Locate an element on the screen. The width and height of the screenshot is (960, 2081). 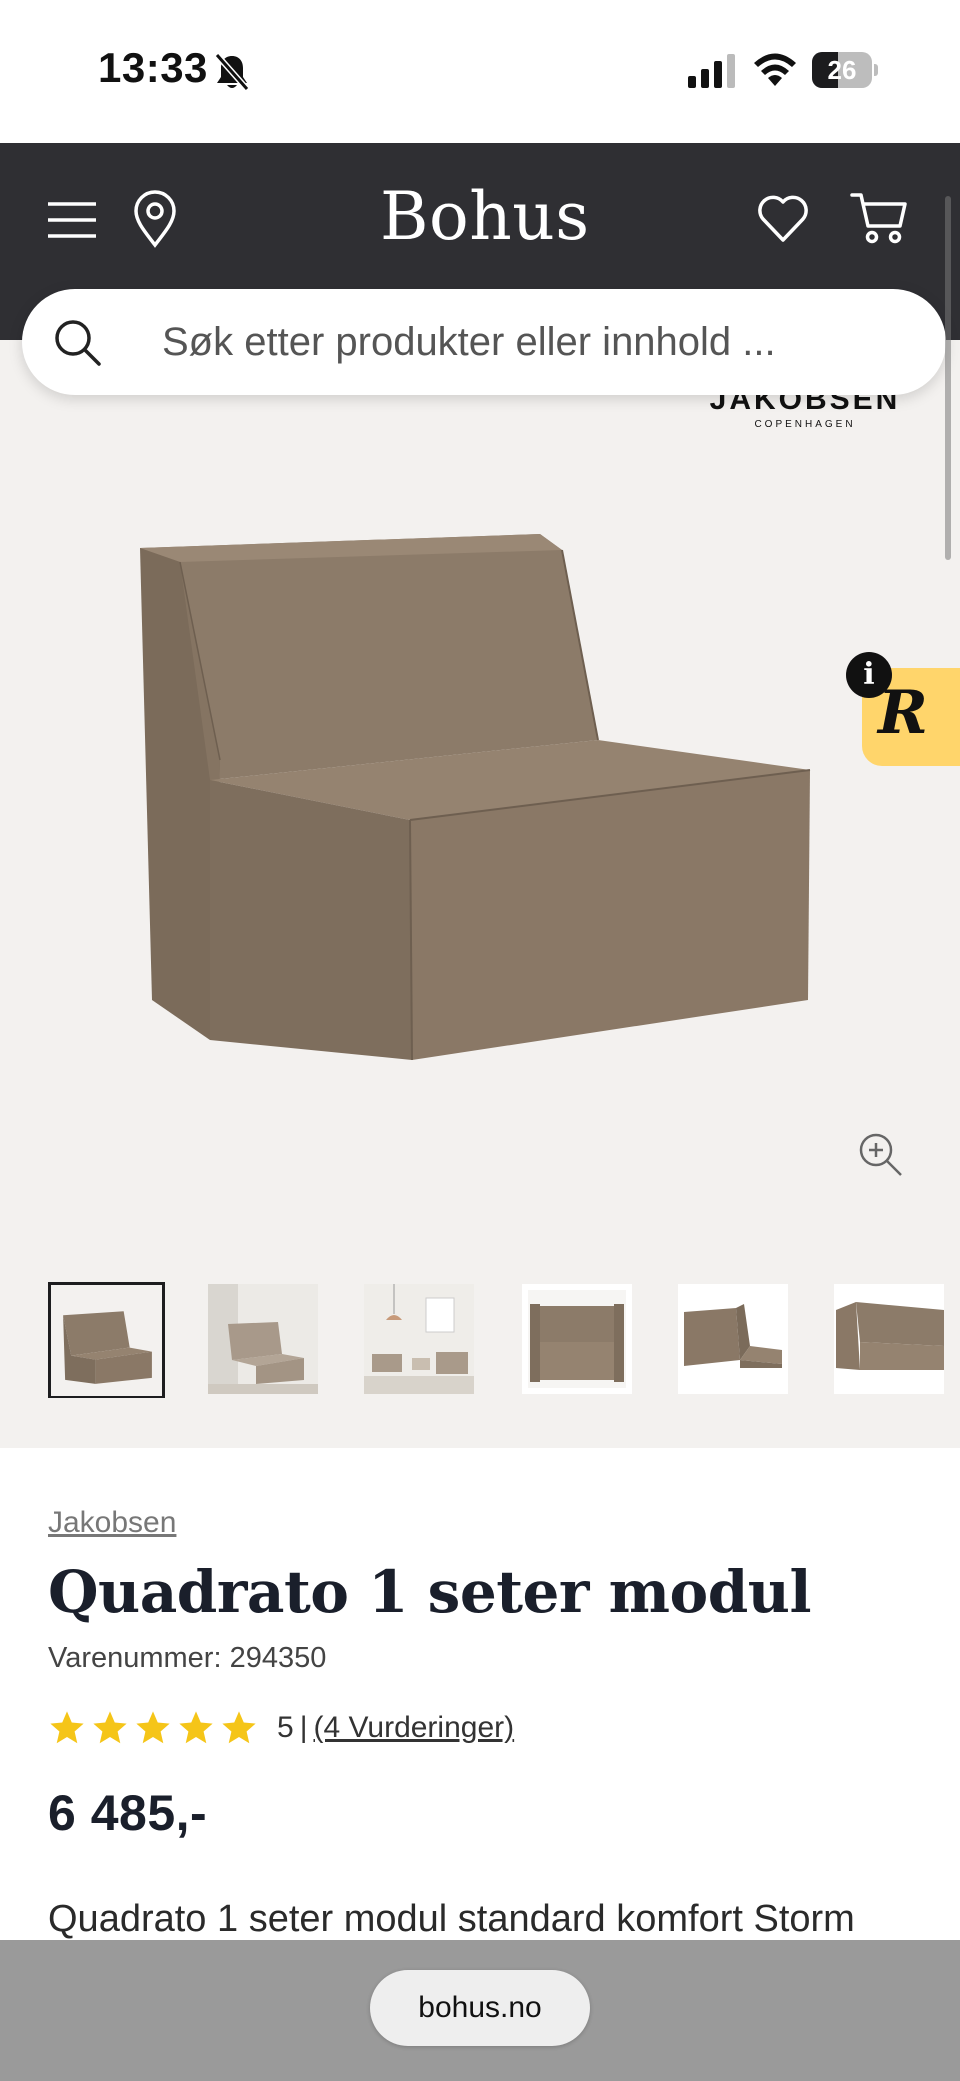
rating-stars is located at coordinates (155, 1728).